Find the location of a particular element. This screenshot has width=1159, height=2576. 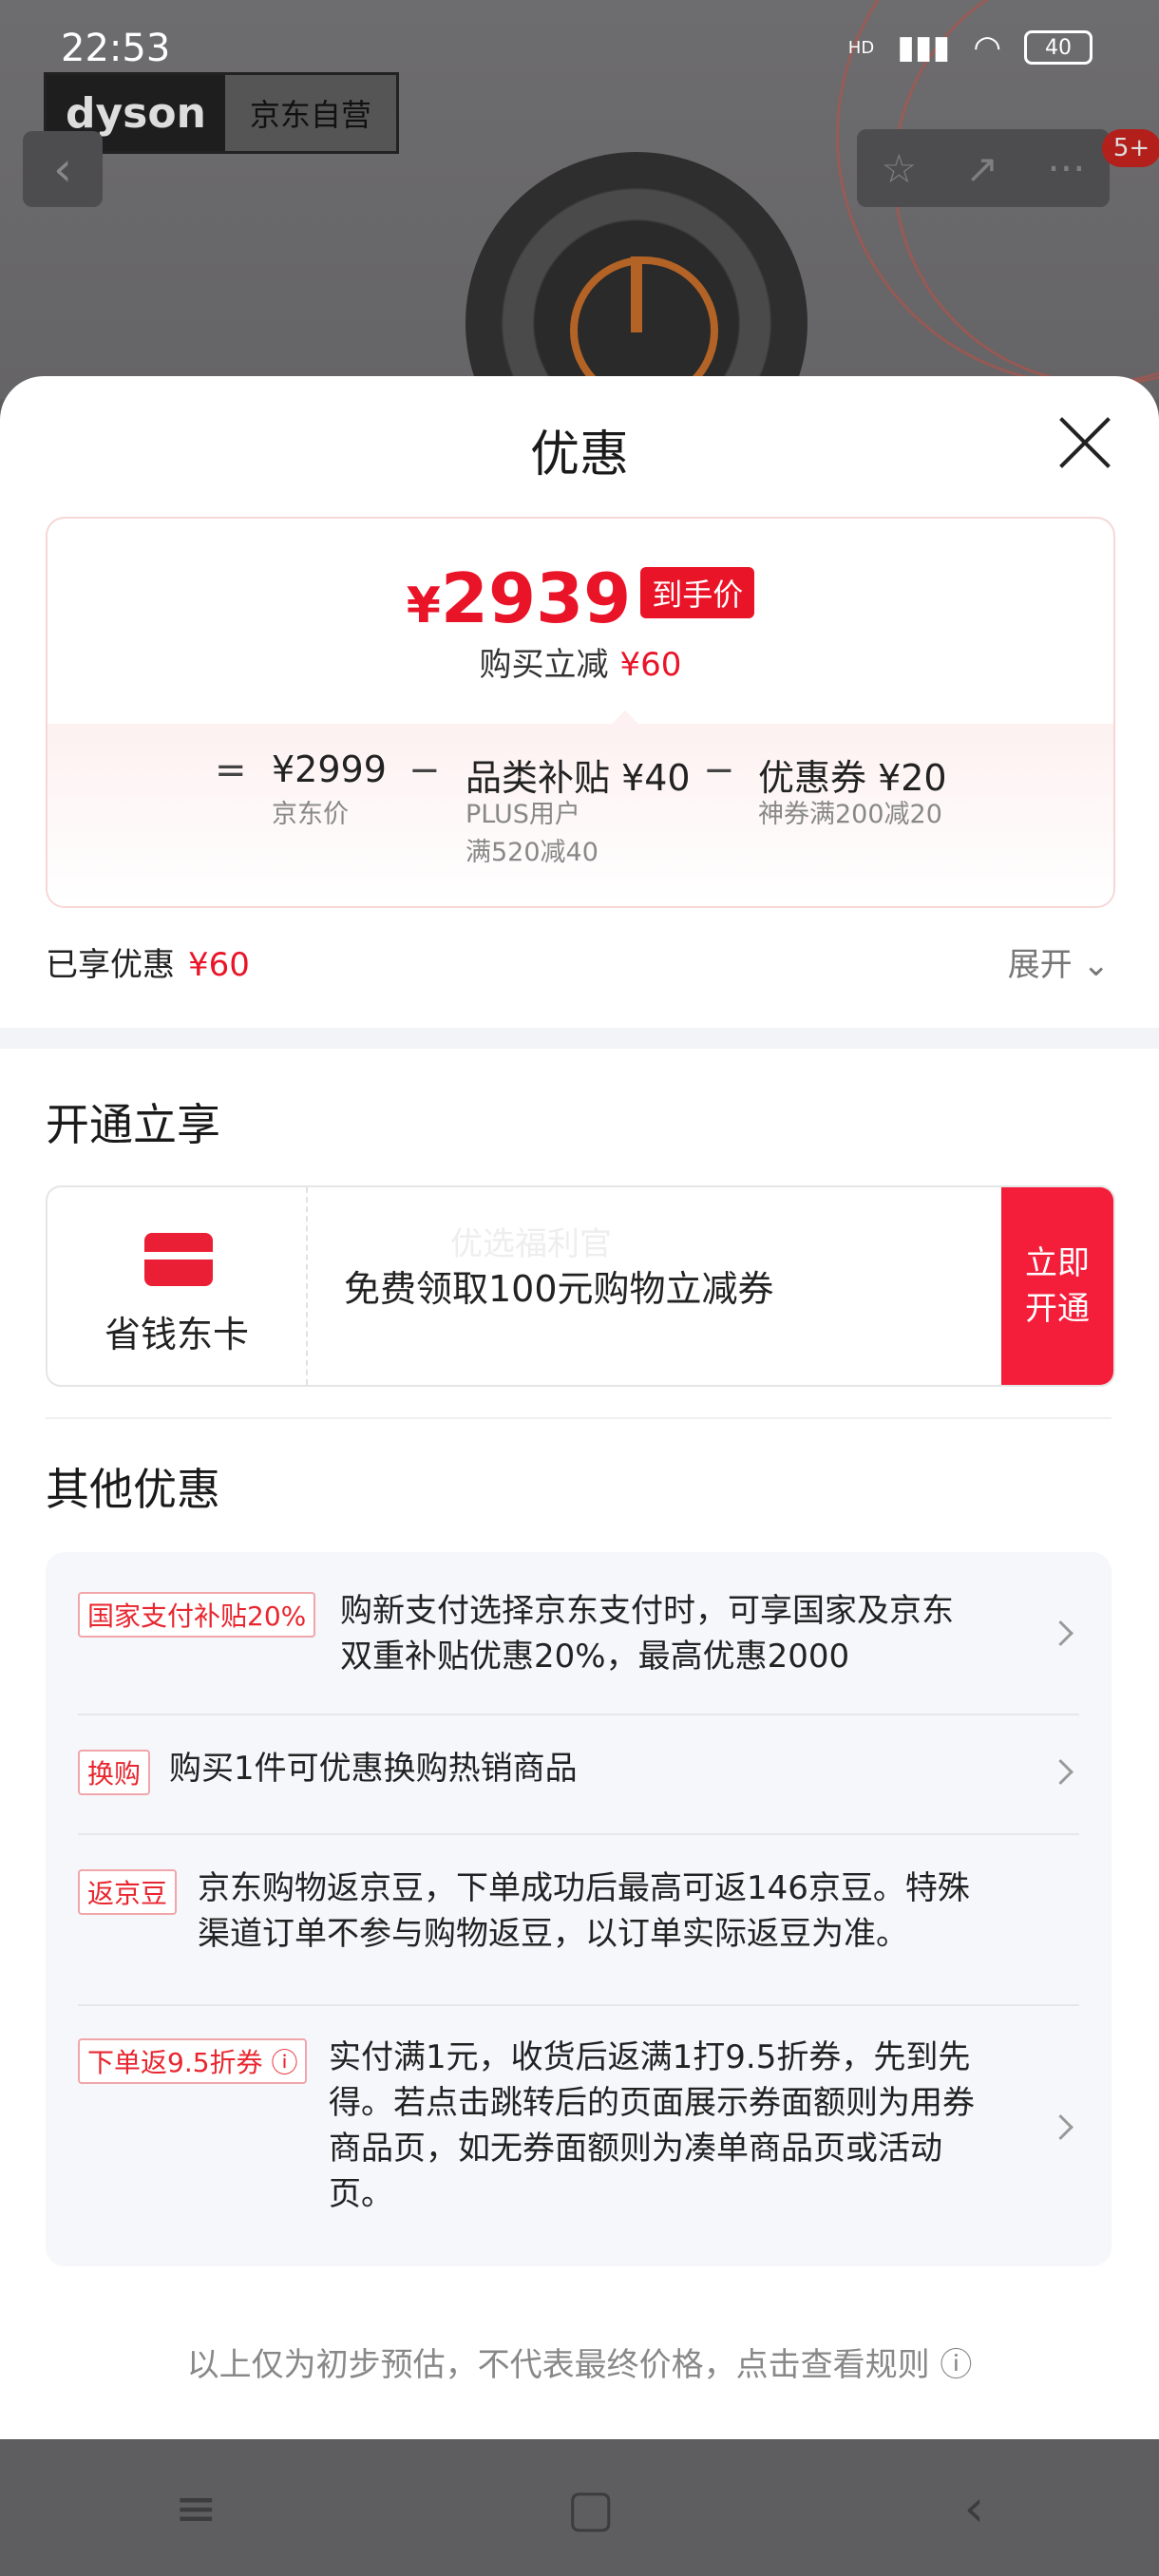

equals-sign: = is located at coordinates (231, 770).